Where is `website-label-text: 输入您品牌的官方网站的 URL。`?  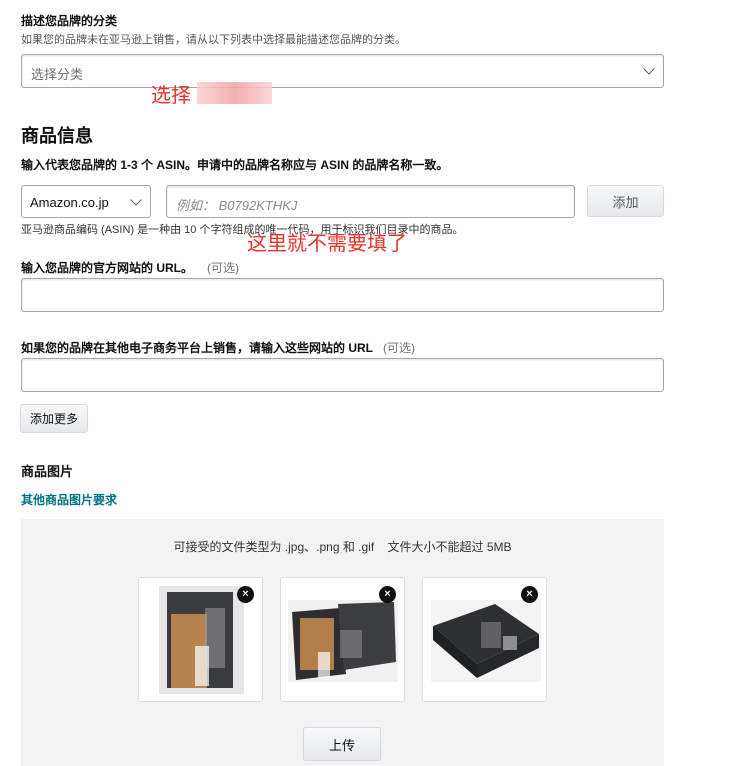
website-label-text: 输入您品牌的官方网站的 URL。 is located at coordinates (107, 268).